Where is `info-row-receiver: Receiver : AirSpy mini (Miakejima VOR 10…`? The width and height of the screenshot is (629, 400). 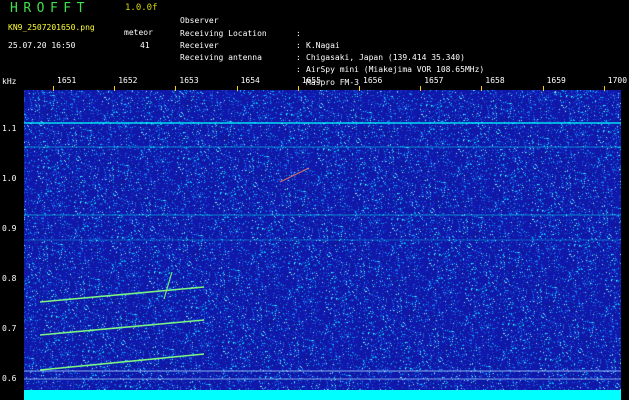 info-row-receiver: Receiver : AirSpy mini (Miakejima VOR 10… is located at coordinates (332, 51).